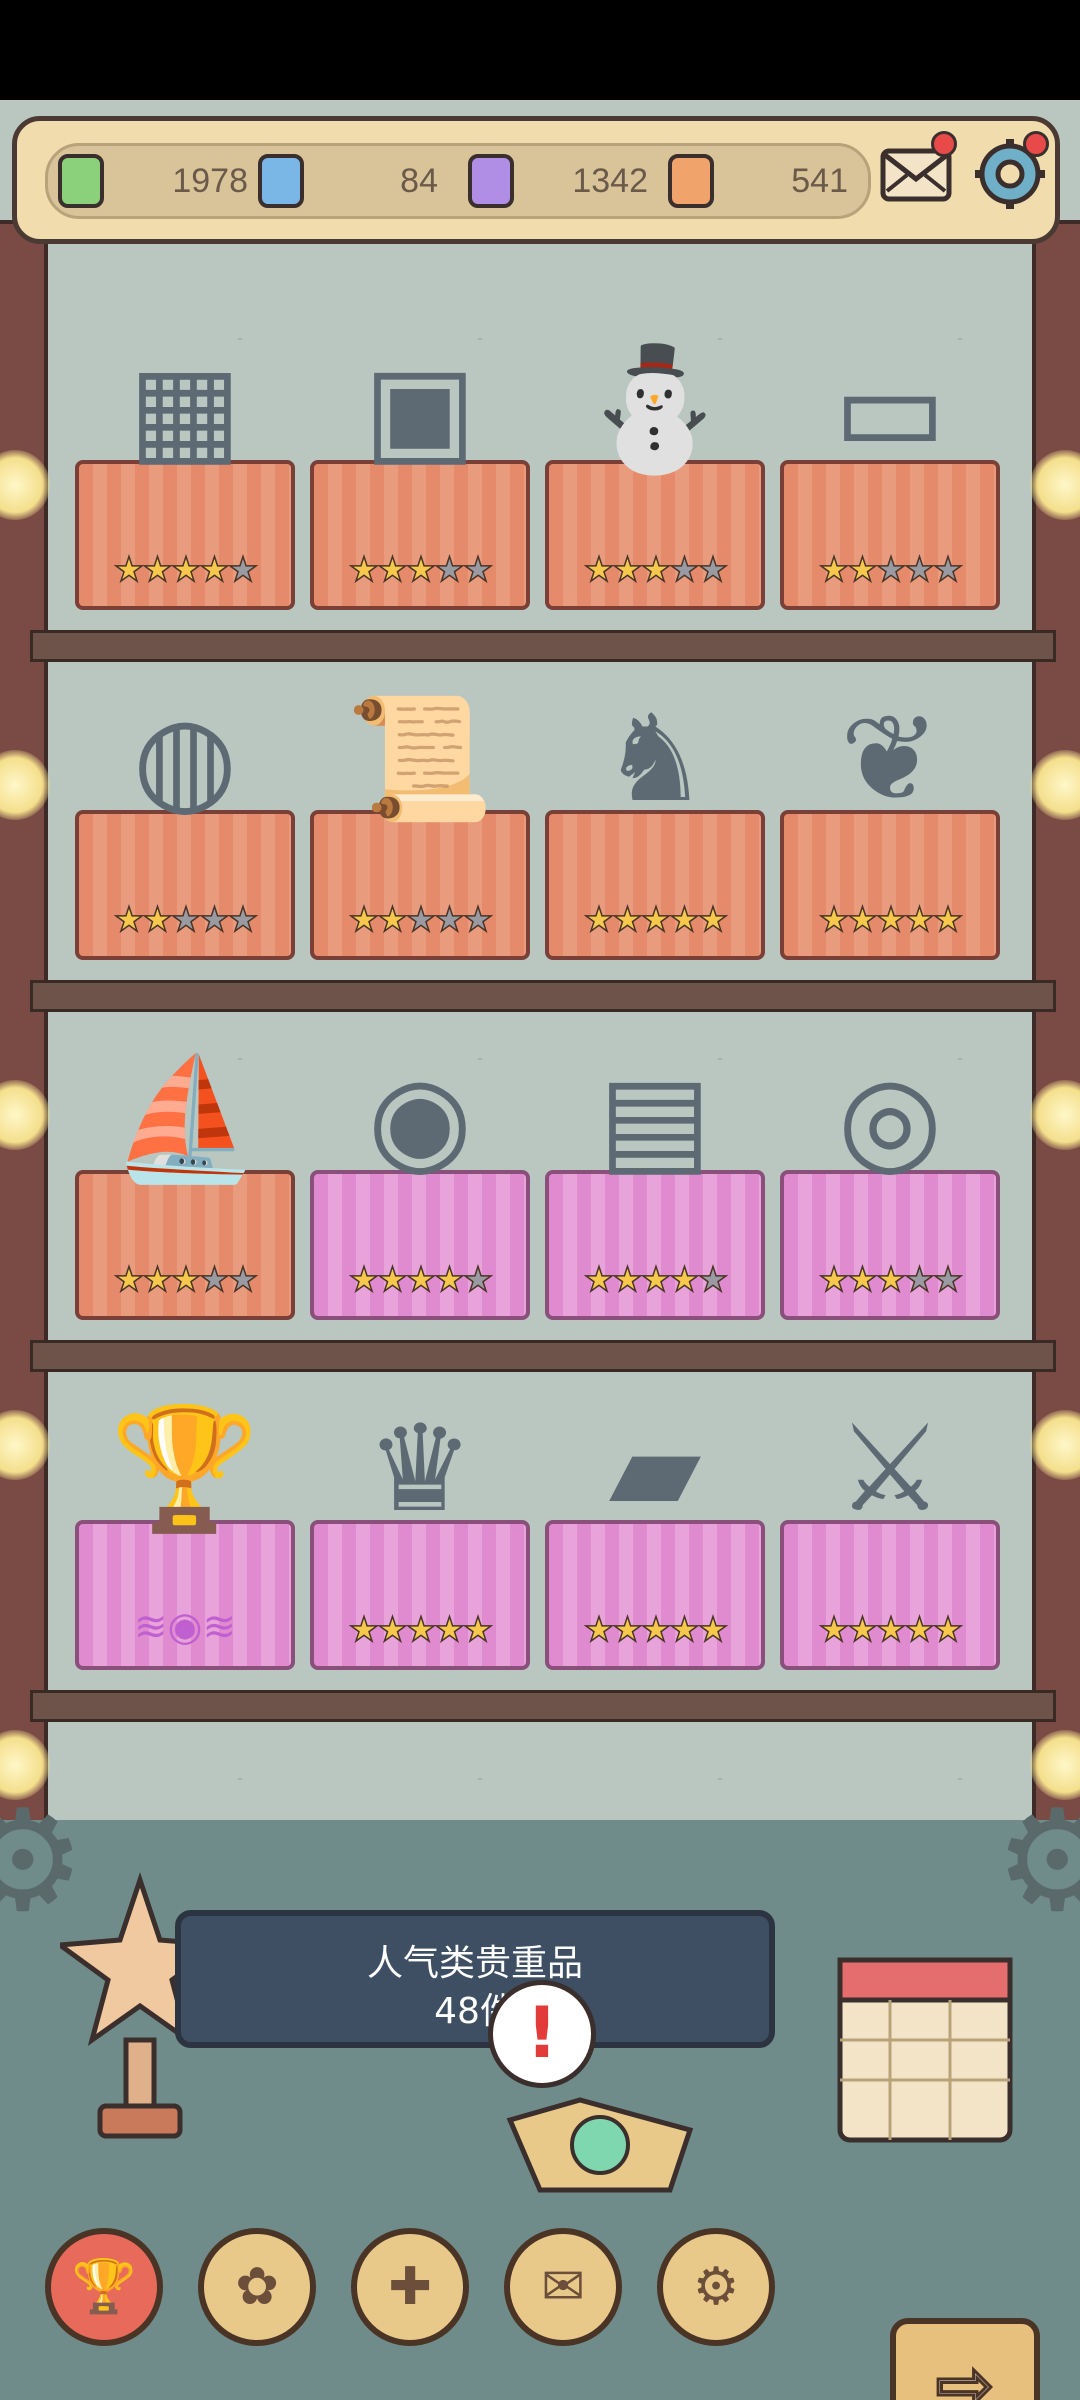 This screenshot has width=1080, height=2400. Describe the element at coordinates (610, 181) in the screenshot. I see `resource-purple-value: 1342` at that location.